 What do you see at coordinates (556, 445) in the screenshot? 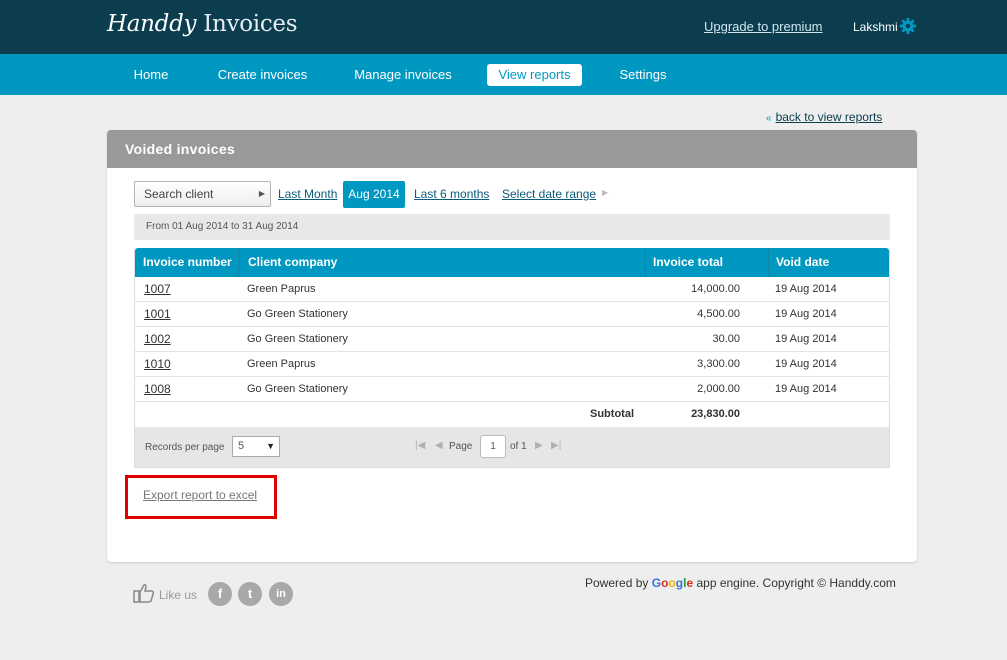
I see `last-page-icon: ▶|` at bounding box center [556, 445].